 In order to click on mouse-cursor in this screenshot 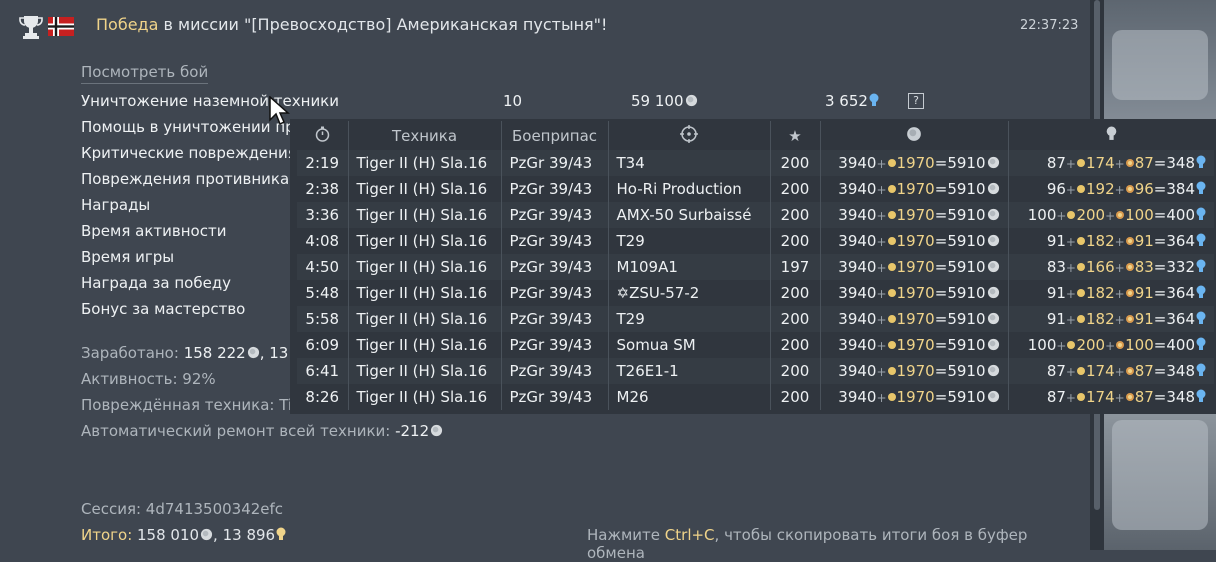, I will do `click(279, 111)`.